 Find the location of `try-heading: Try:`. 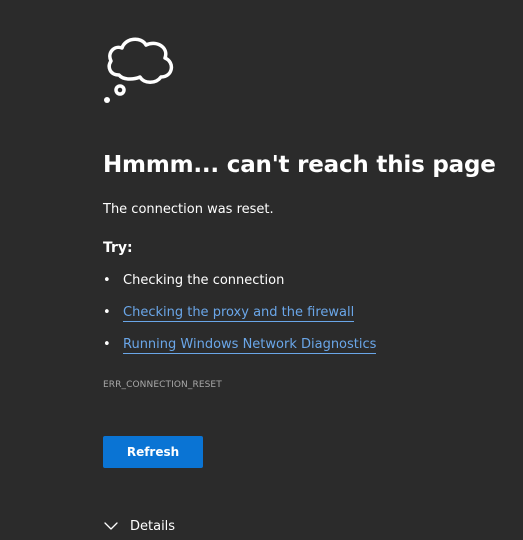

try-heading: Try: is located at coordinates (118, 248).